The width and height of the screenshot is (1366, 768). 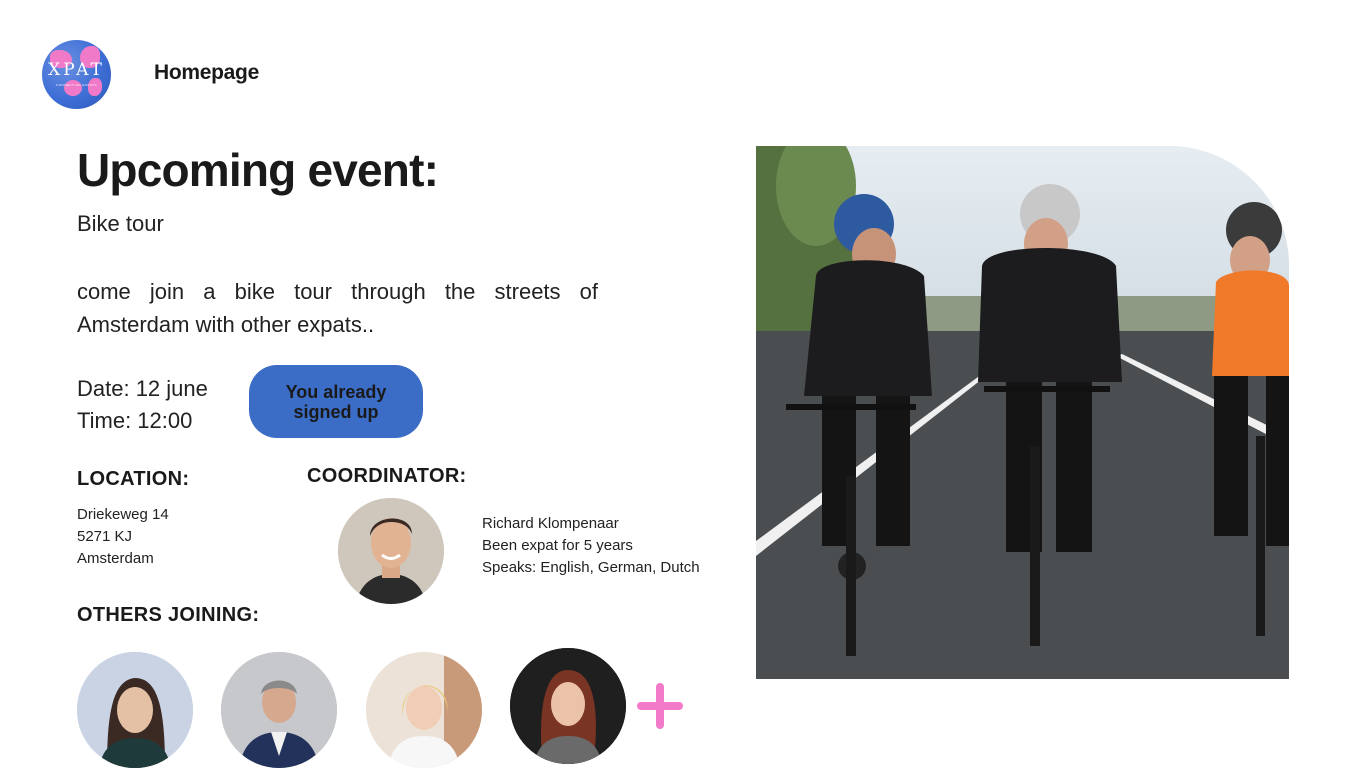 I want to click on address-city: Amsterdam, so click(x=115, y=558).